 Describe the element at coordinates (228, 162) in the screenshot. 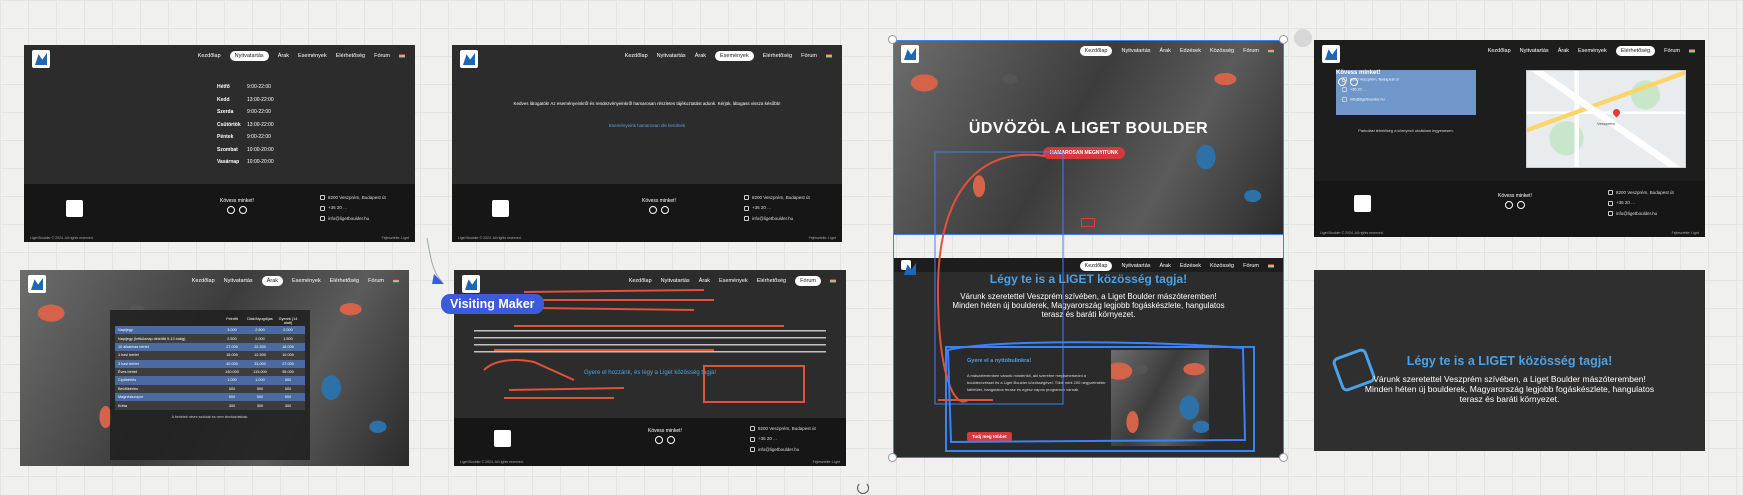

I see `day-label: Vasárnap` at that location.